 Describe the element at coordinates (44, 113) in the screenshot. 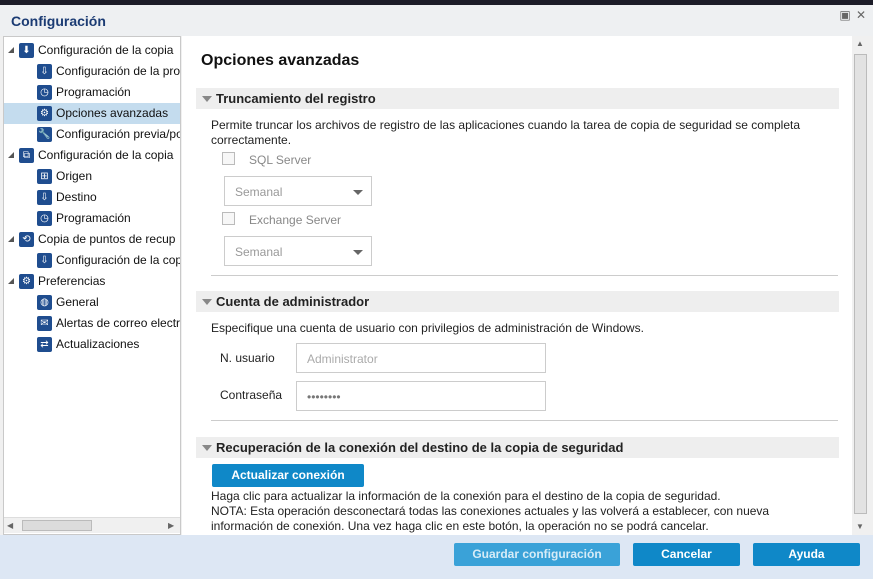

I see `advanced-gear-icon: ⚙` at that location.